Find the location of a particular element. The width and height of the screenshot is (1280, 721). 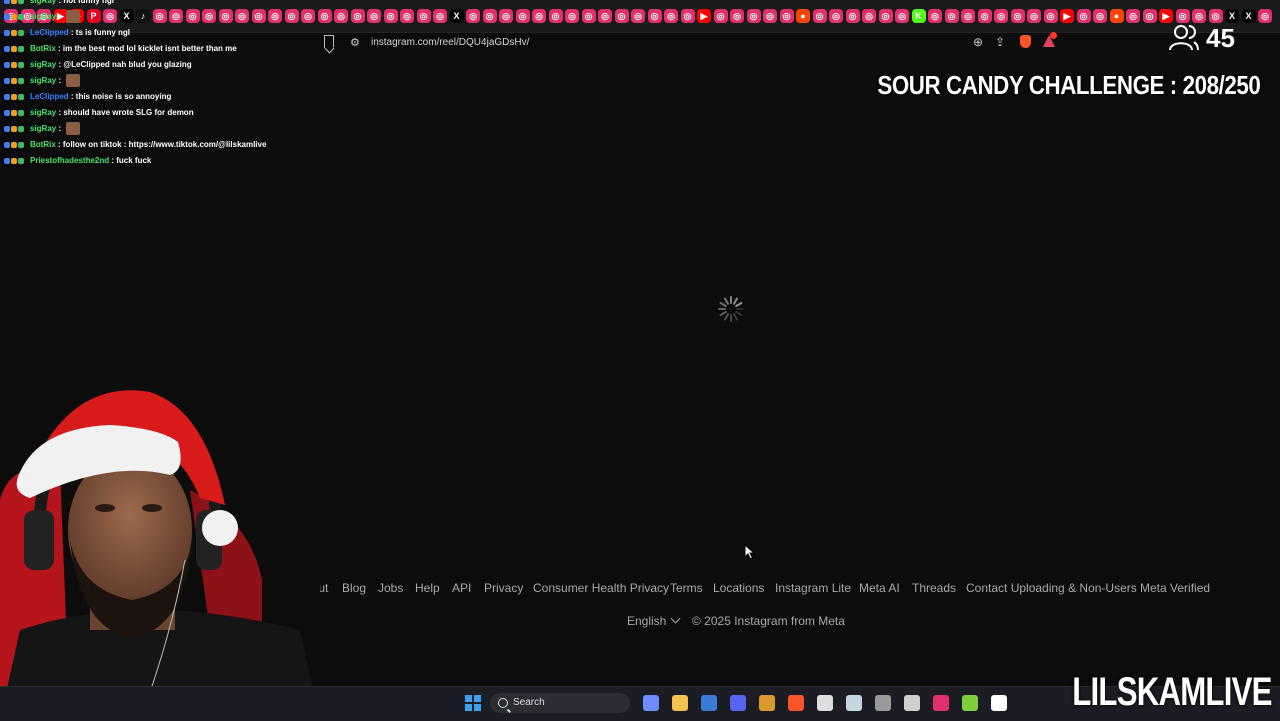

app-shield-icon is located at coordinates (767, 703).